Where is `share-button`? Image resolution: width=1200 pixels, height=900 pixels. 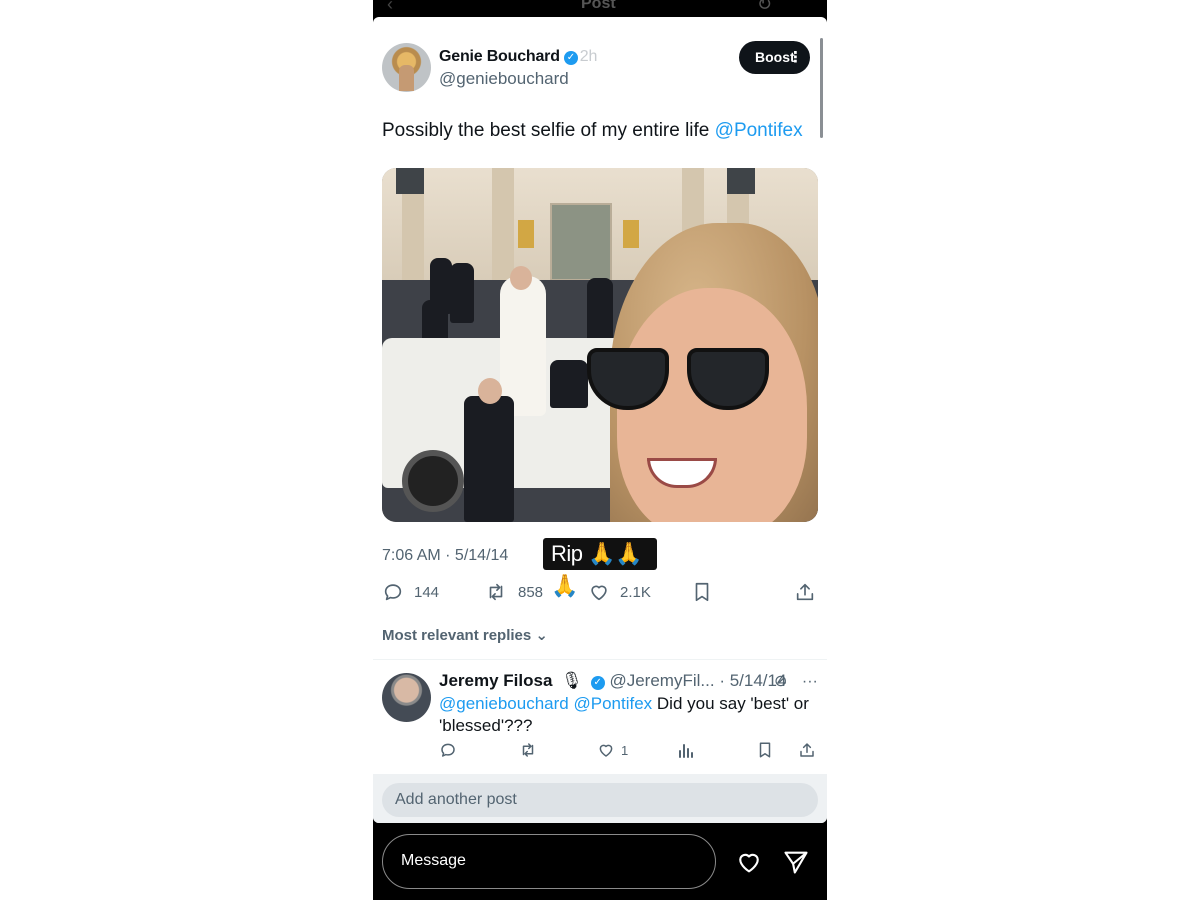
share-button is located at coordinates (805, 592).